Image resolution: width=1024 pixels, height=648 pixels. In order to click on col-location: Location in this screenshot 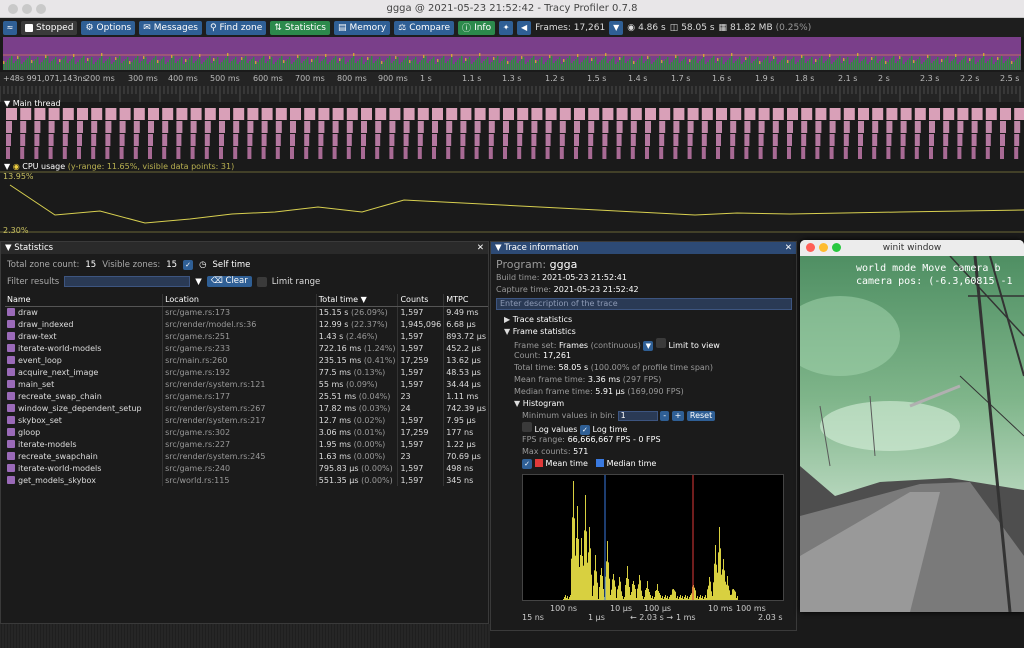, I will do `click(239, 300)`.